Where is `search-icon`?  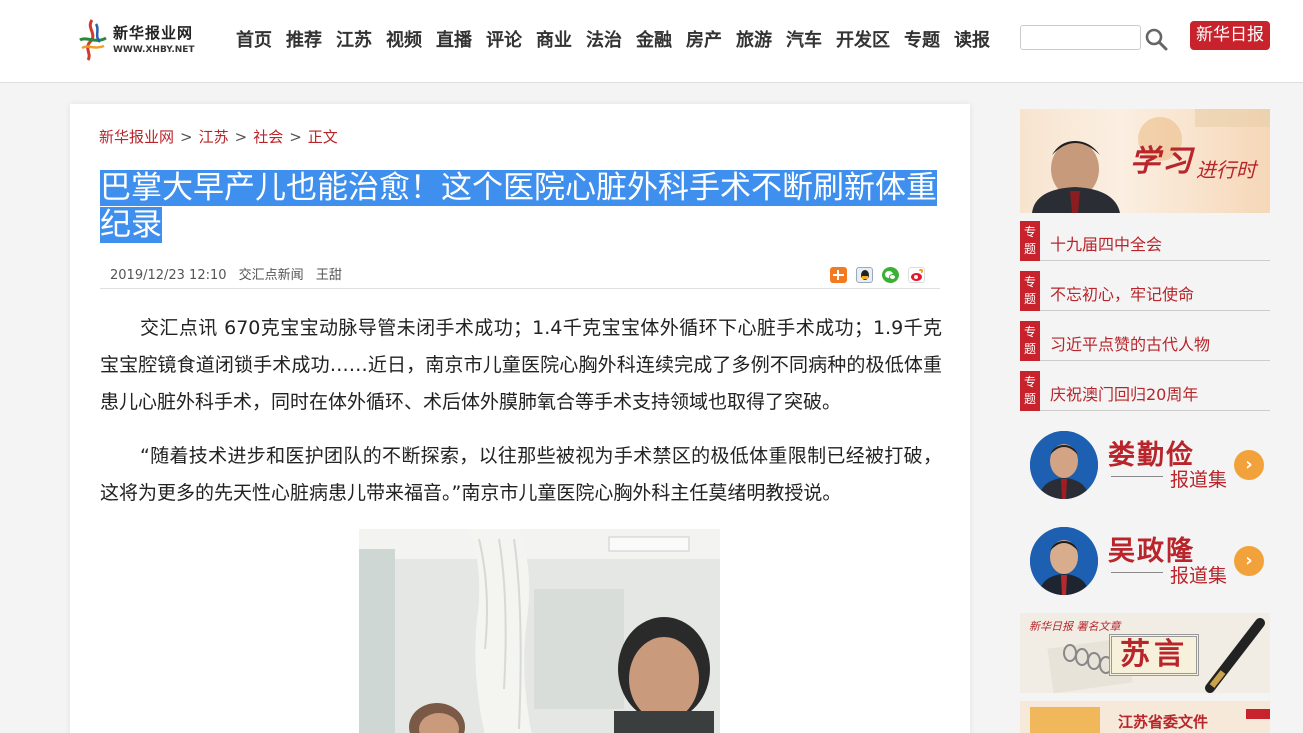
search-icon is located at coordinates (1156, 39).